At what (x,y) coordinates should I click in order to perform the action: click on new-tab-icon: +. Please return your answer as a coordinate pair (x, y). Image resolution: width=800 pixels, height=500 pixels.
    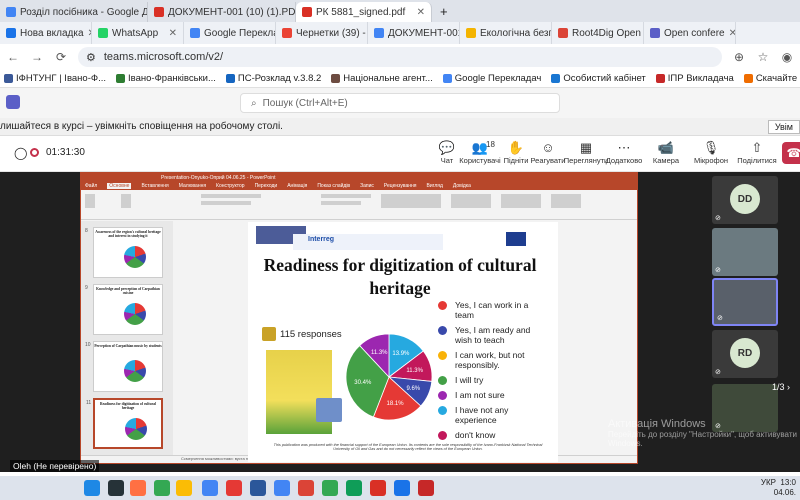
    Looking at the image, I should click on (444, 11).